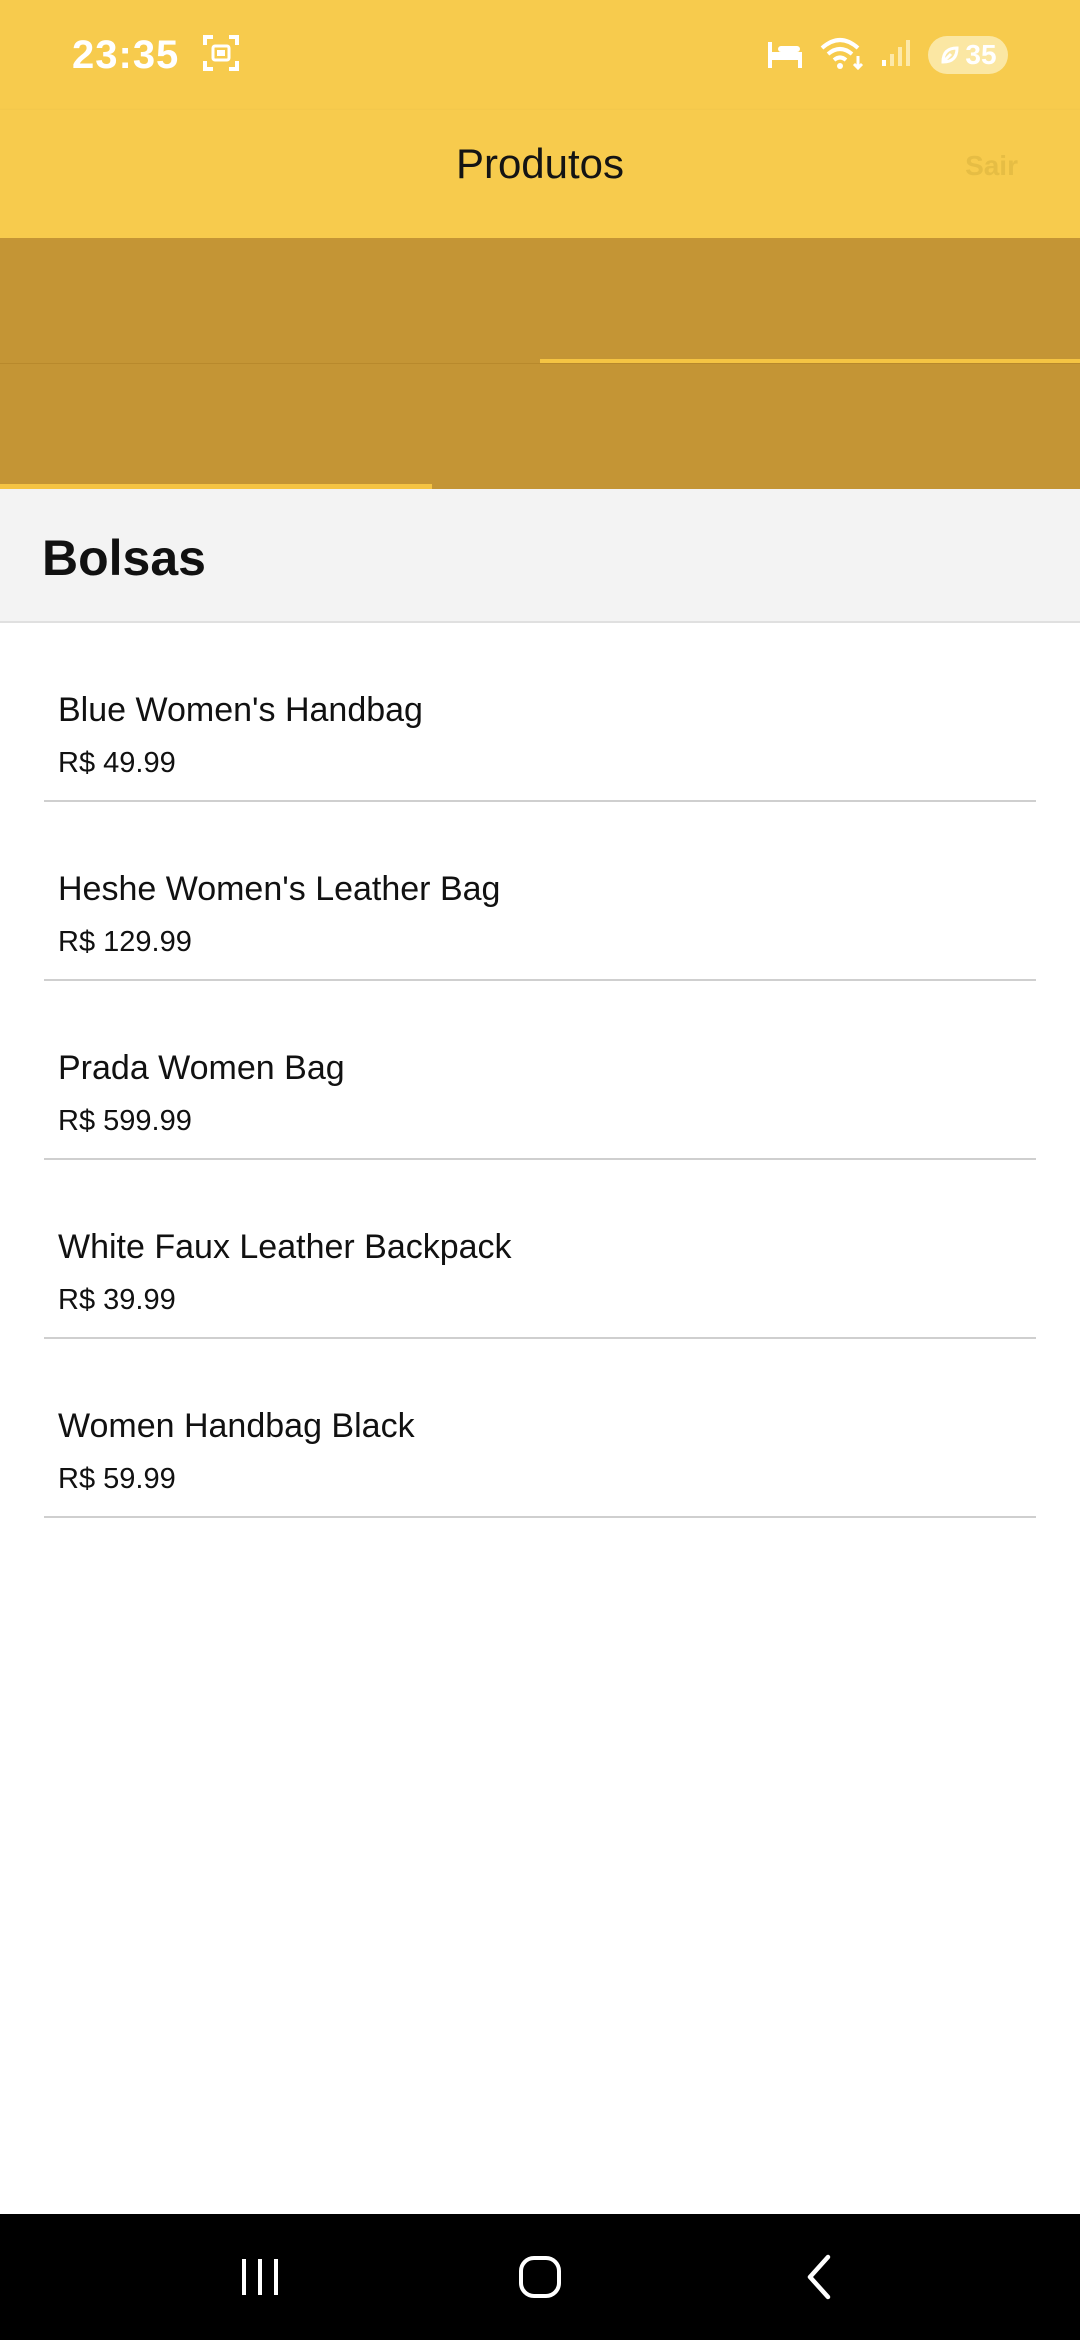 The width and height of the screenshot is (1080, 2340). I want to click on signal-icon, so click(896, 55).